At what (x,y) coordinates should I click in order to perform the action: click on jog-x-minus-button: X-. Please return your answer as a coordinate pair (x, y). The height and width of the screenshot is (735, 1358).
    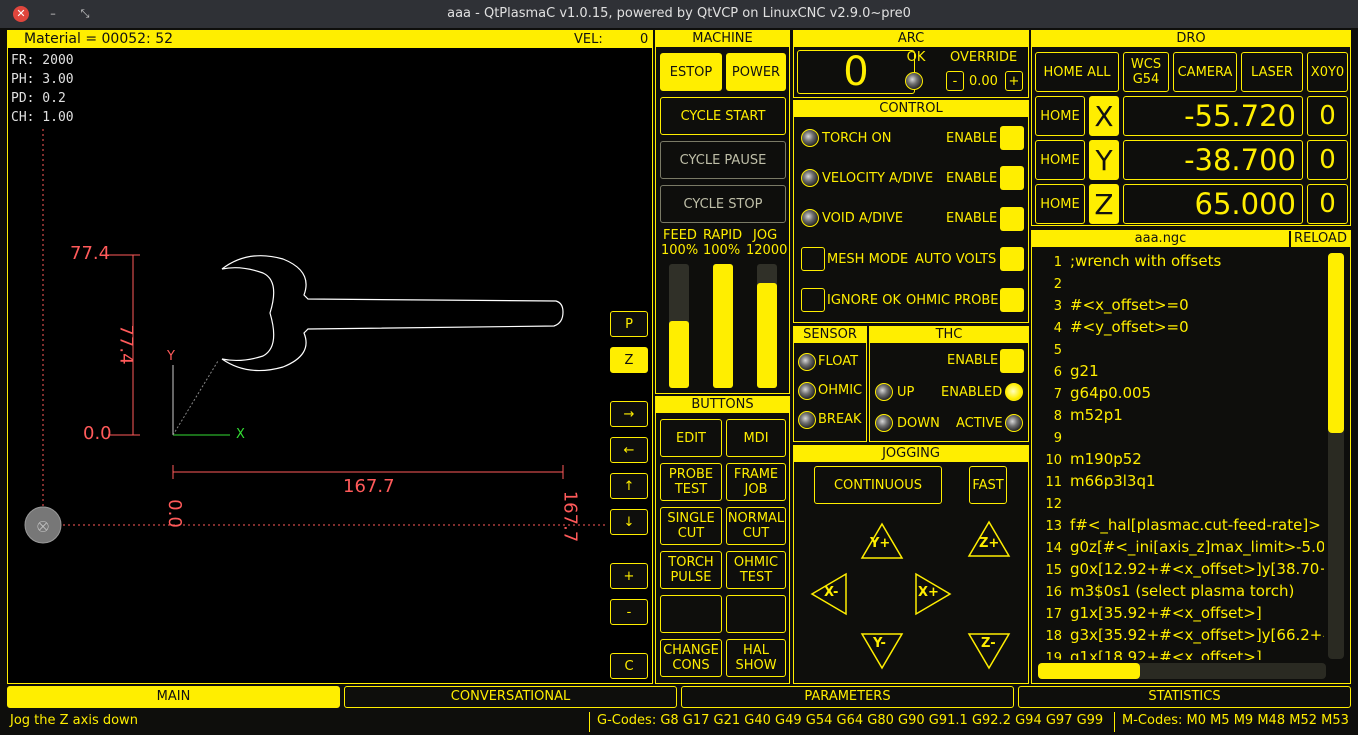
    Looking at the image, I should click on (831, 592).